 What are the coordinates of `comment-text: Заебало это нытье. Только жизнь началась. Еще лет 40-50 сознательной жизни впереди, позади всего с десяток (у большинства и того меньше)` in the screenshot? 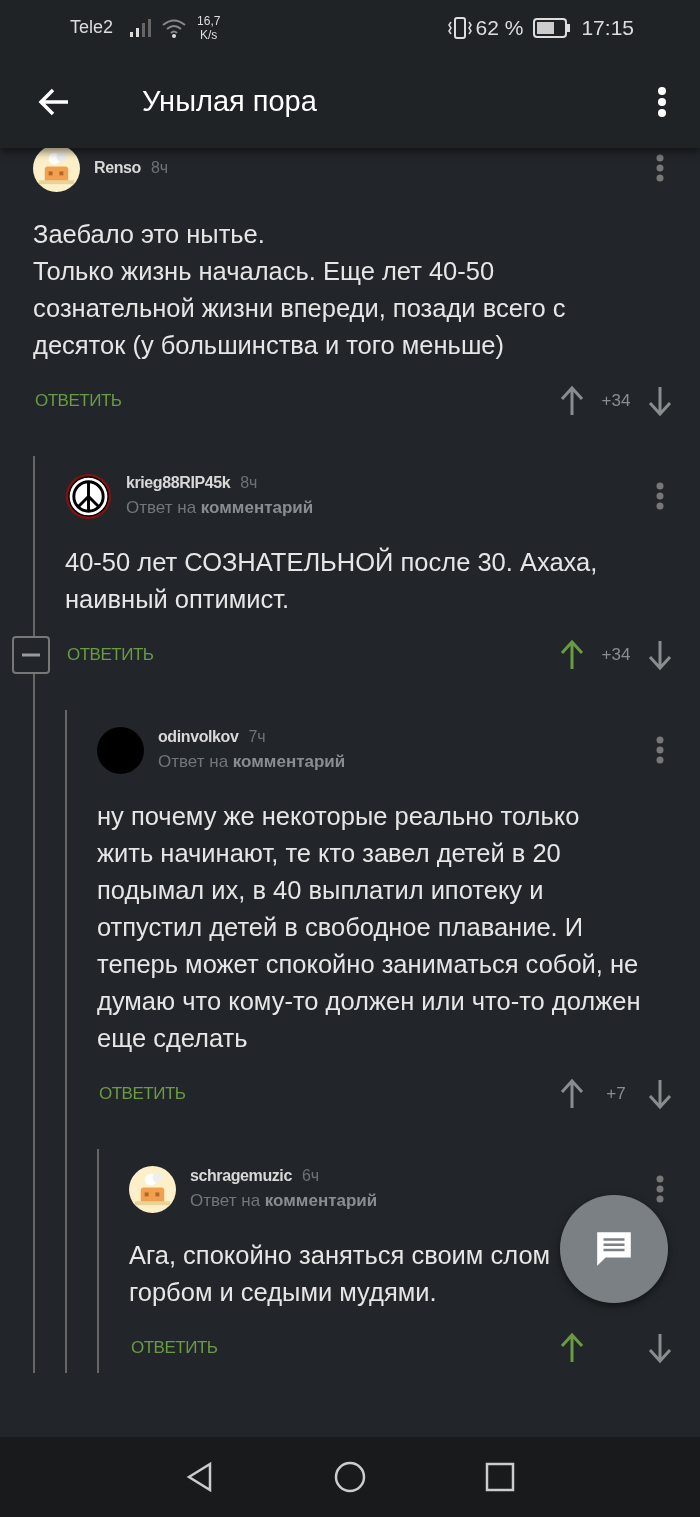 It's located at (299, 290).